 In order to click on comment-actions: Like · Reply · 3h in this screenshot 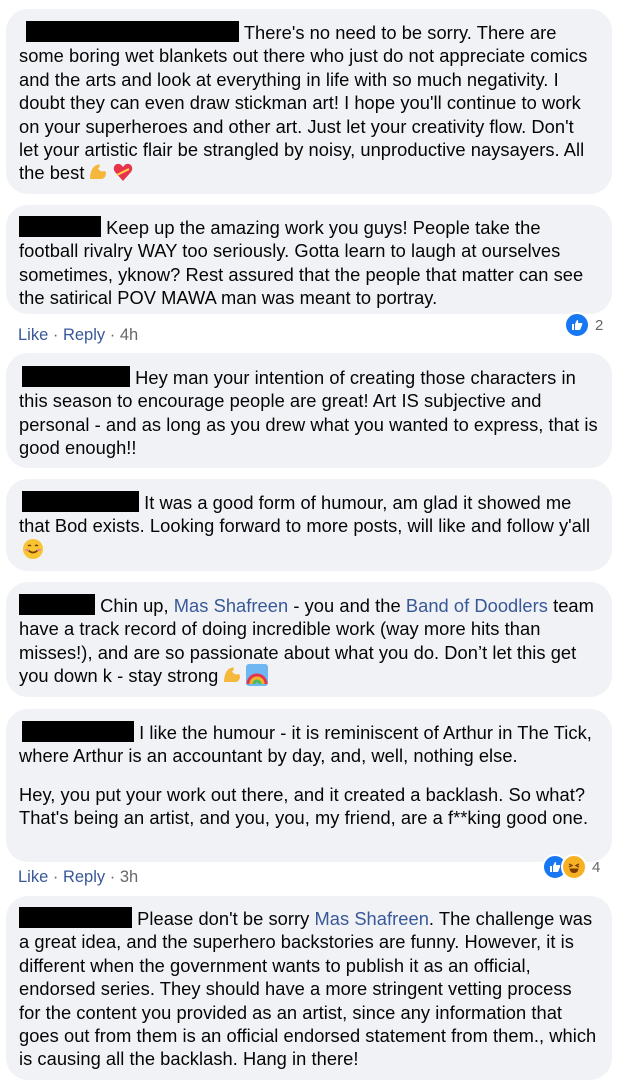, I will do `click(78, 877)`.